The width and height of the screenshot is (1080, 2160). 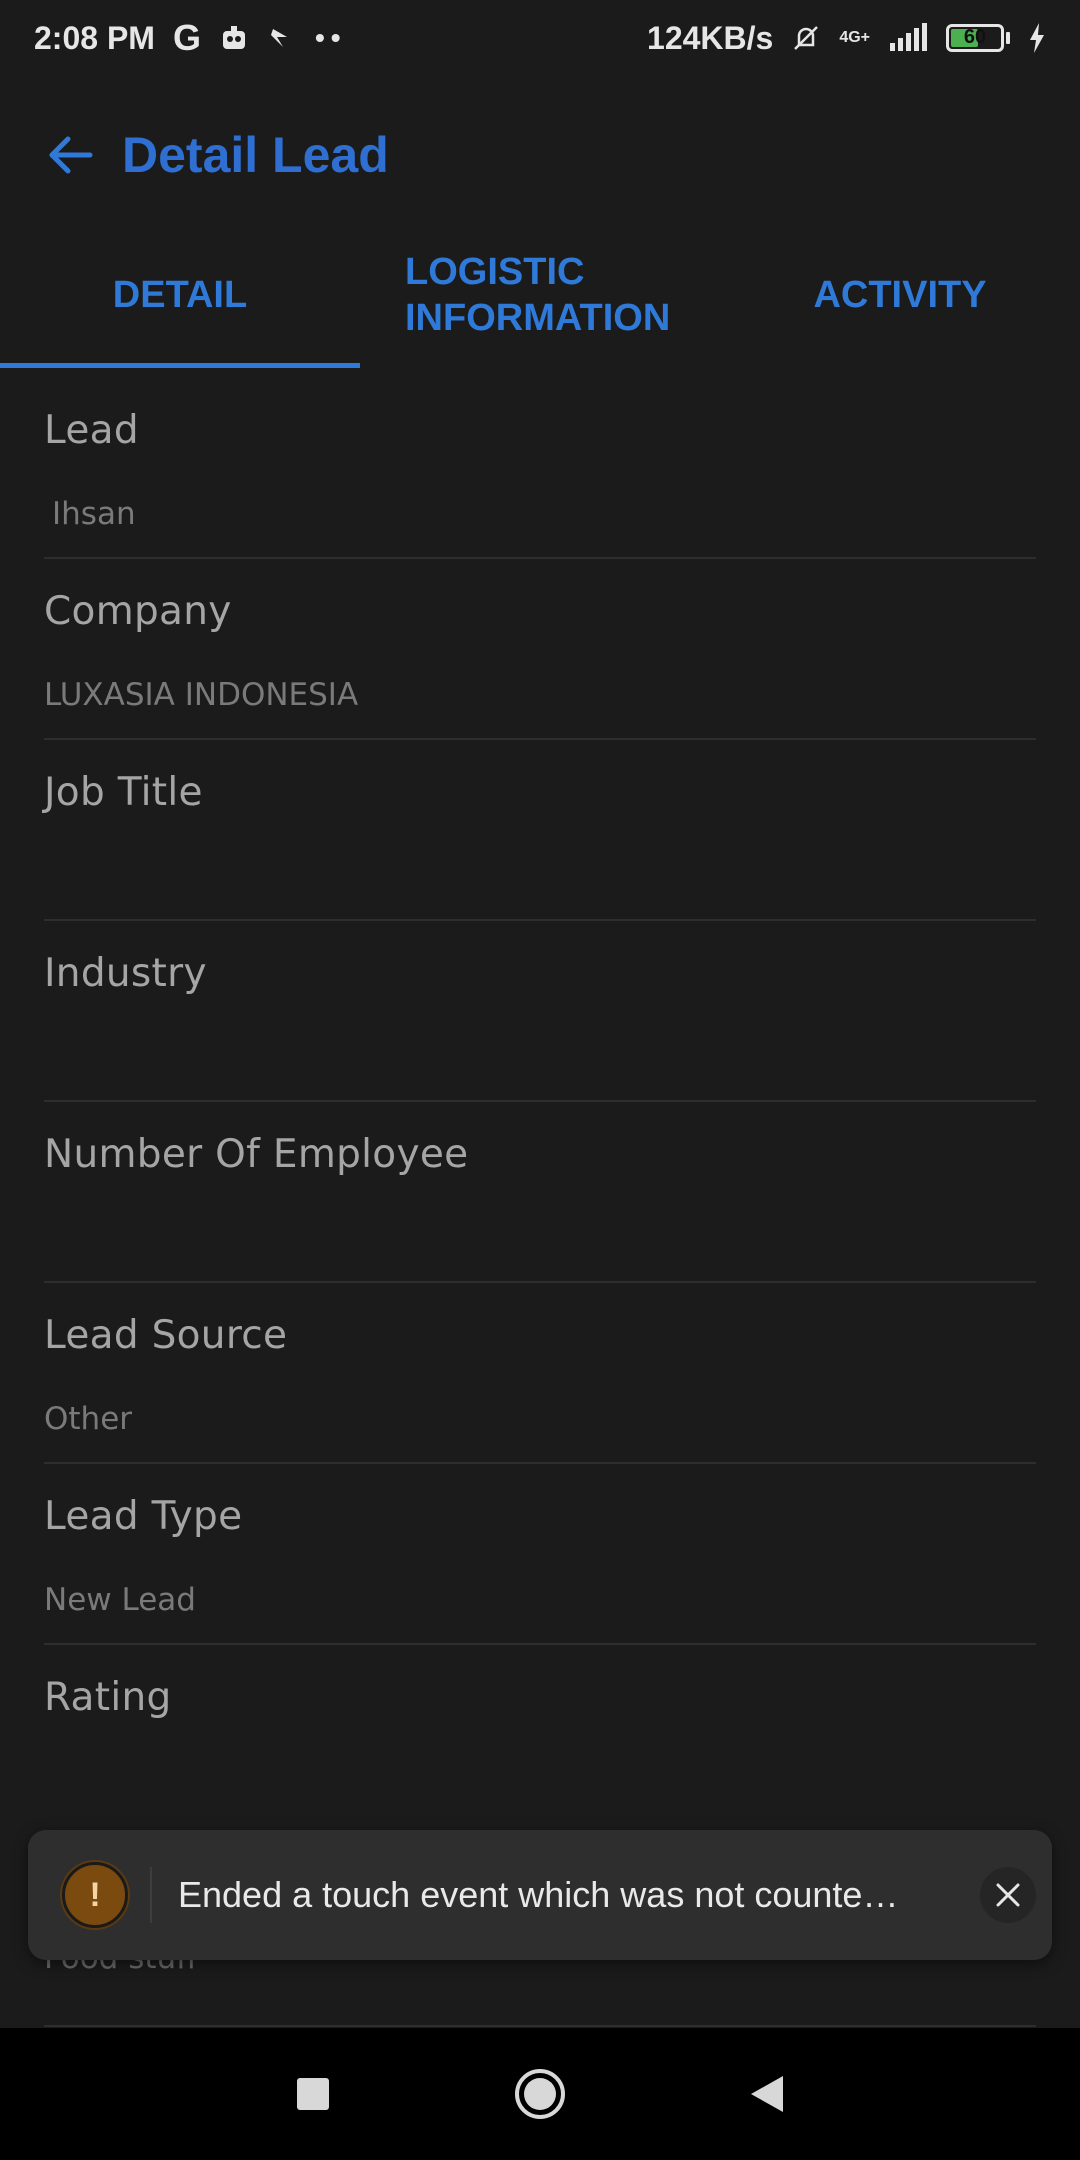 I want to click on tab-bar: DETAIL LOGISTIC INFORMATION ACTIVITY, so click(x=540, y=295).